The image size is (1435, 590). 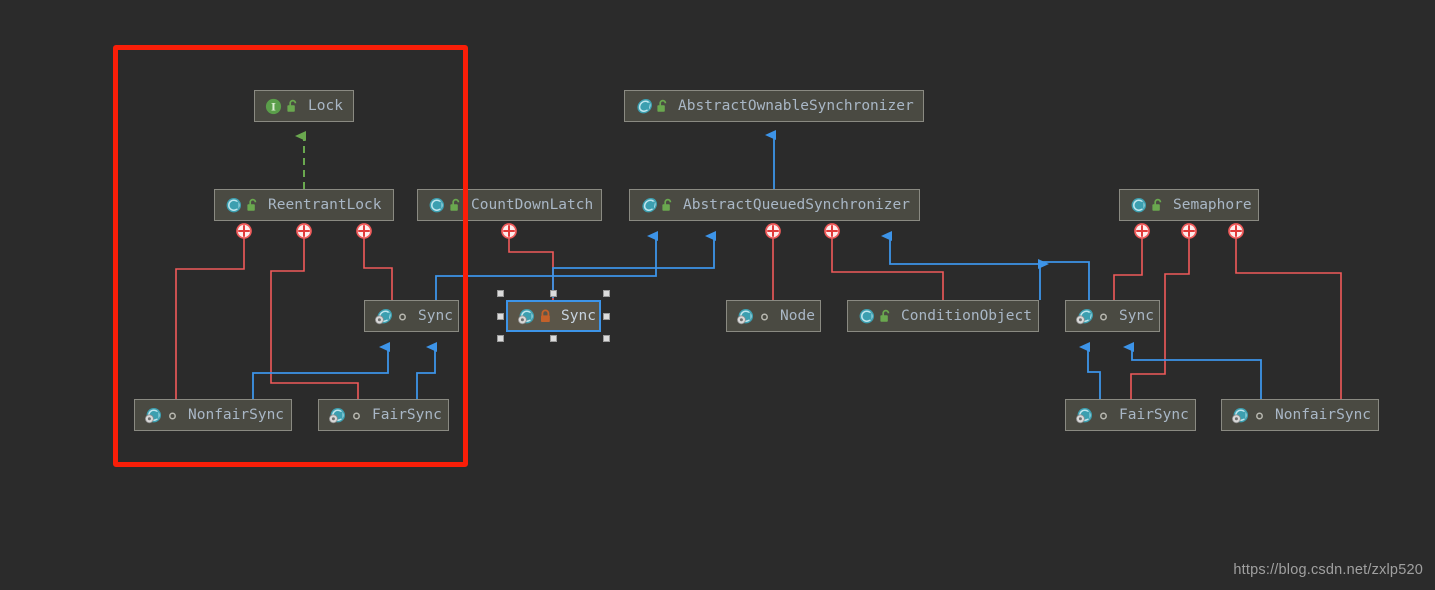 I want to click on uml-node-aqs: AbstractQueuedSynchronizer, so click(x=774, y=205).